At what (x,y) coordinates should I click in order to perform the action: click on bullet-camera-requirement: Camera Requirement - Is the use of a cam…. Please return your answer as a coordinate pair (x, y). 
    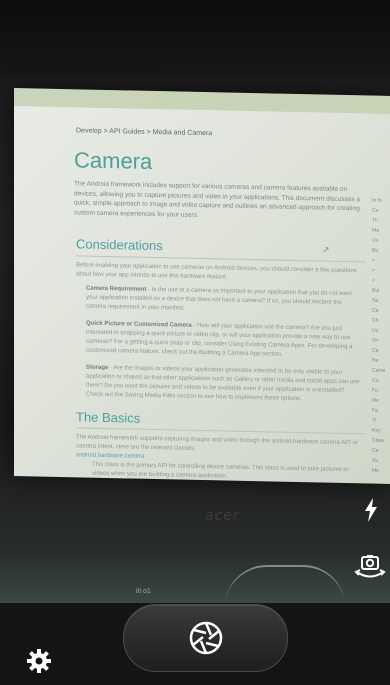
    Looking at the image, I should click on (224, 301).